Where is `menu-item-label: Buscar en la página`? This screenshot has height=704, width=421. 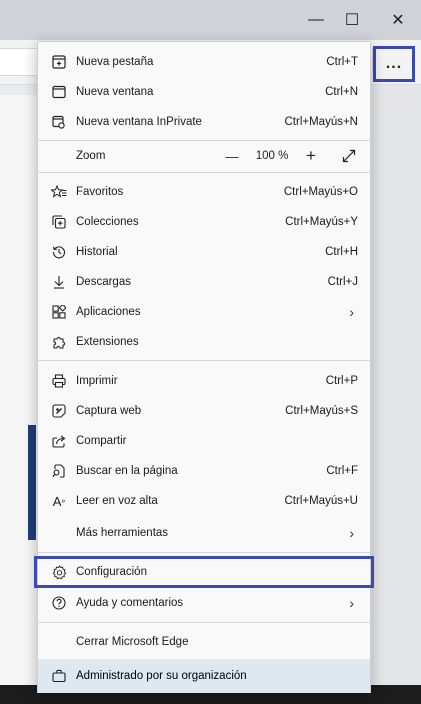 menu-item-label: Buscar en la página is located at coordinates (127, 471).